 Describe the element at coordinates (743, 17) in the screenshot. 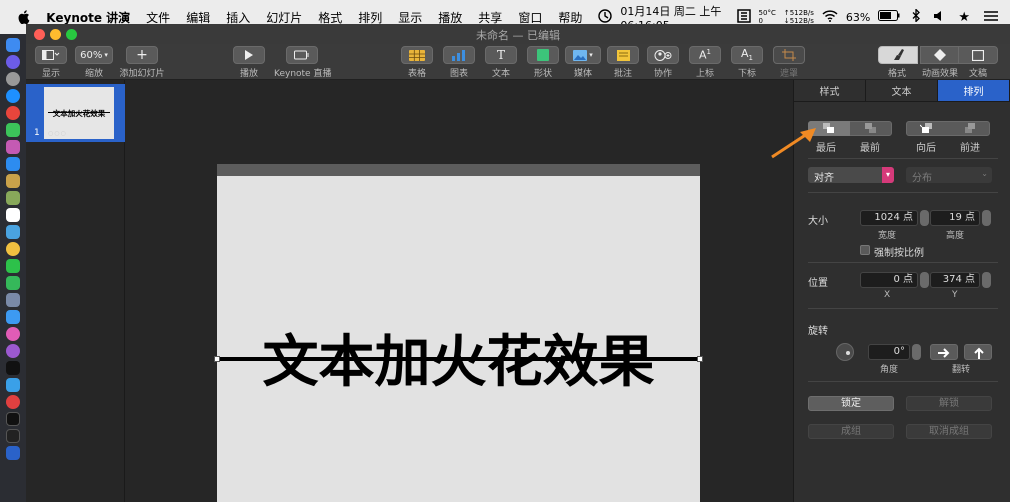

I see `menu-extra-icon` at that location.